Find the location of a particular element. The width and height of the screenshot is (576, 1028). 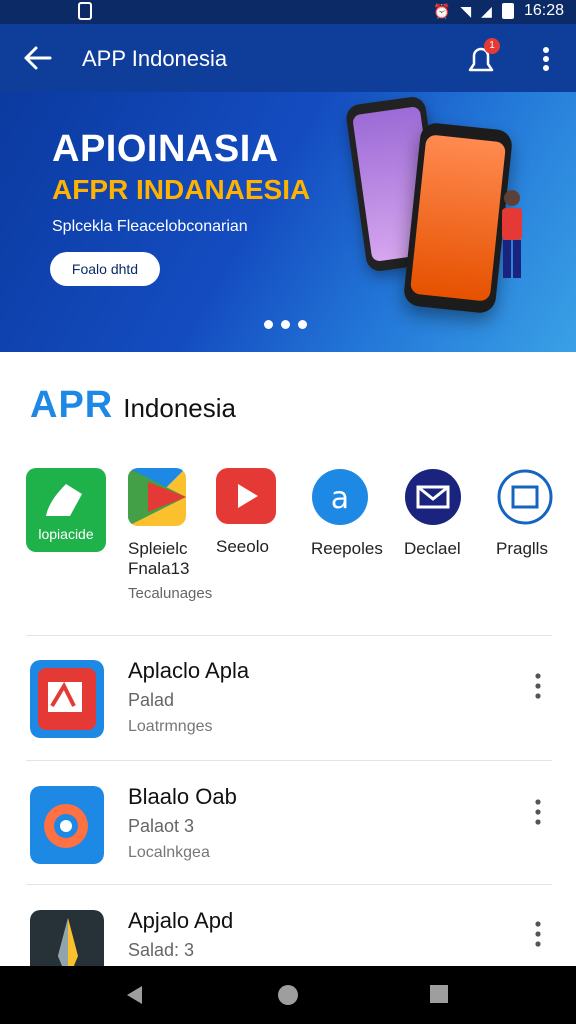

featured-app-meta: Tecalunages is located at coordinates (170, 593).